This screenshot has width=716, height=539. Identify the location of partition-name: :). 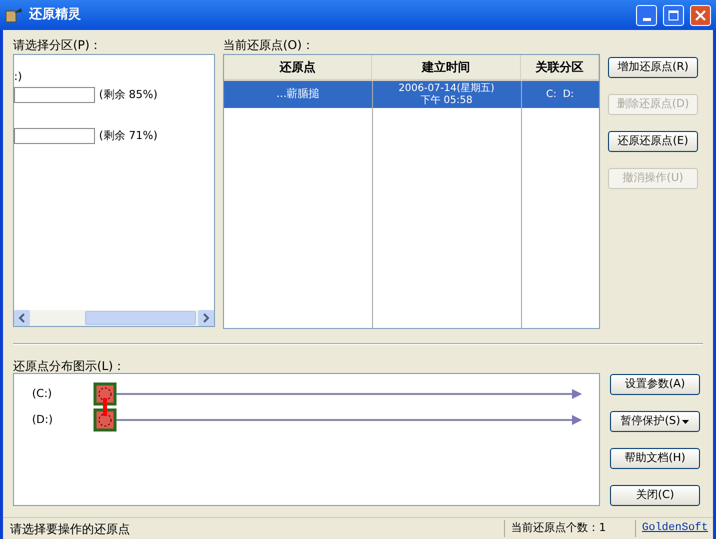
(114, 76).